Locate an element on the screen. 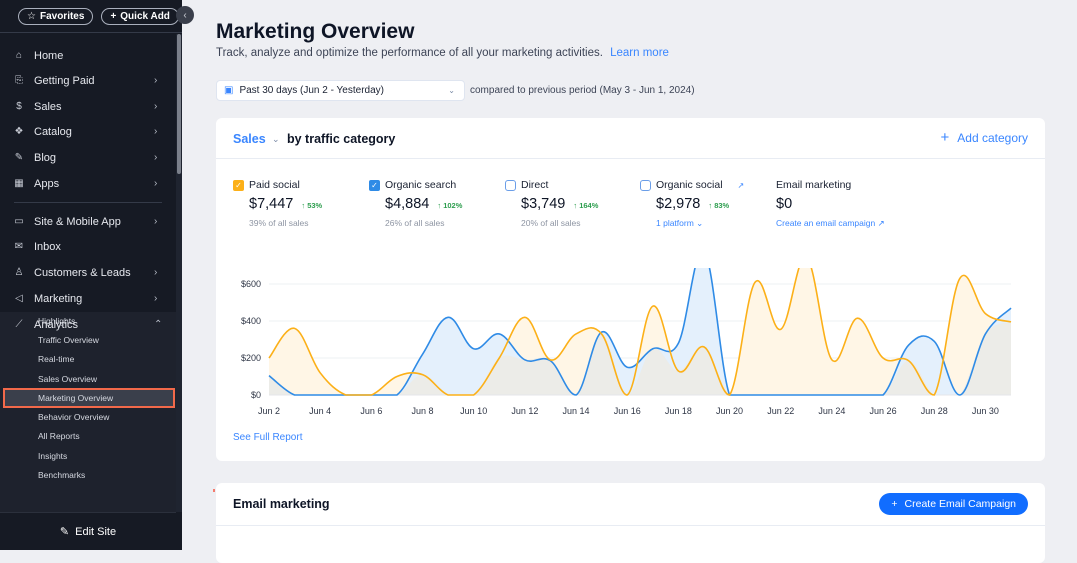  plus-icon: + is located at coordinates (113, 16).